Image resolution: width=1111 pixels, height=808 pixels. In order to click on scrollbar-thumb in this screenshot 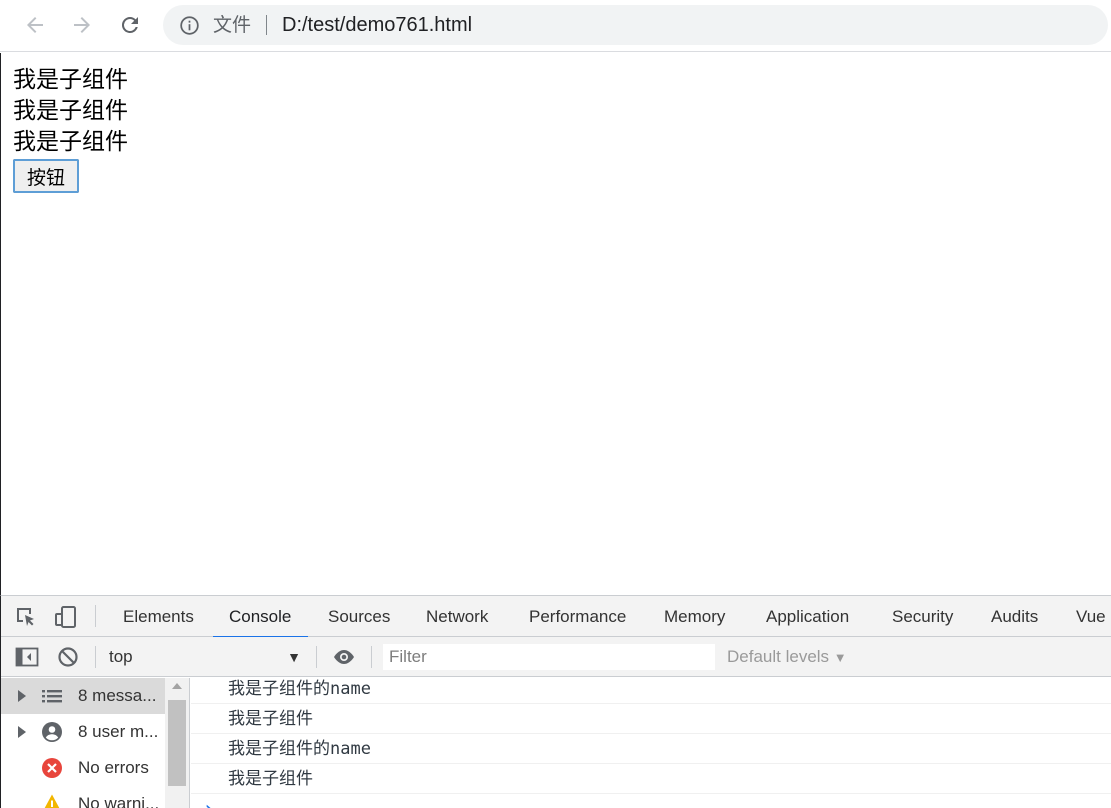, I will do `click(177, 743)`.